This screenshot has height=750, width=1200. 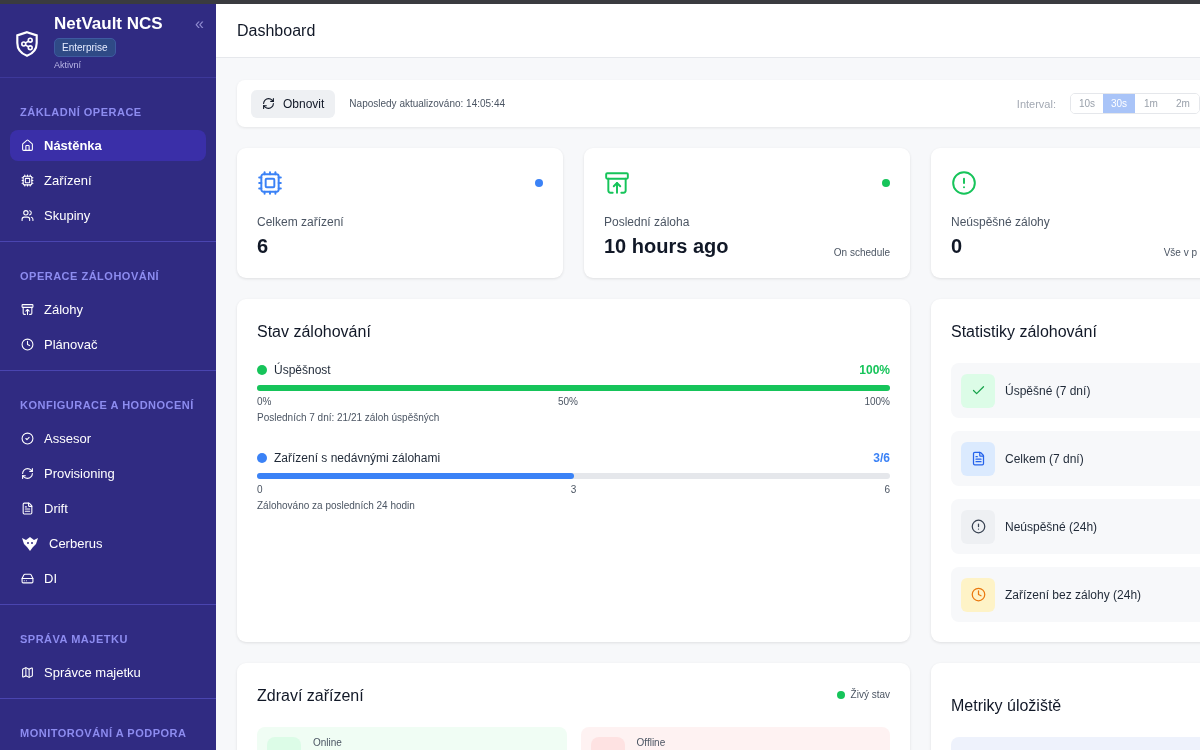 What do you see at coordinates (81, 112) in the screenshot?
I see `section-heading: ZÁKLADNÍ OPERACE` at bounding box center [81, 112].